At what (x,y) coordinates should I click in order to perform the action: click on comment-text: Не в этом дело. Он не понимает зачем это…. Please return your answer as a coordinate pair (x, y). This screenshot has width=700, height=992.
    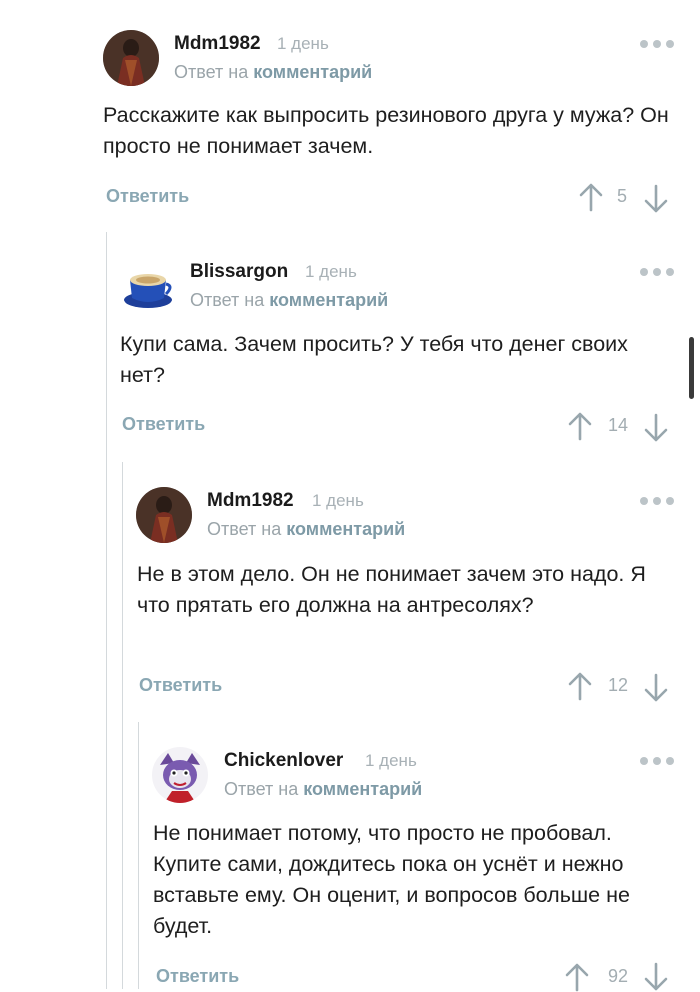
    Looking at the image, I should click on (391, 589).